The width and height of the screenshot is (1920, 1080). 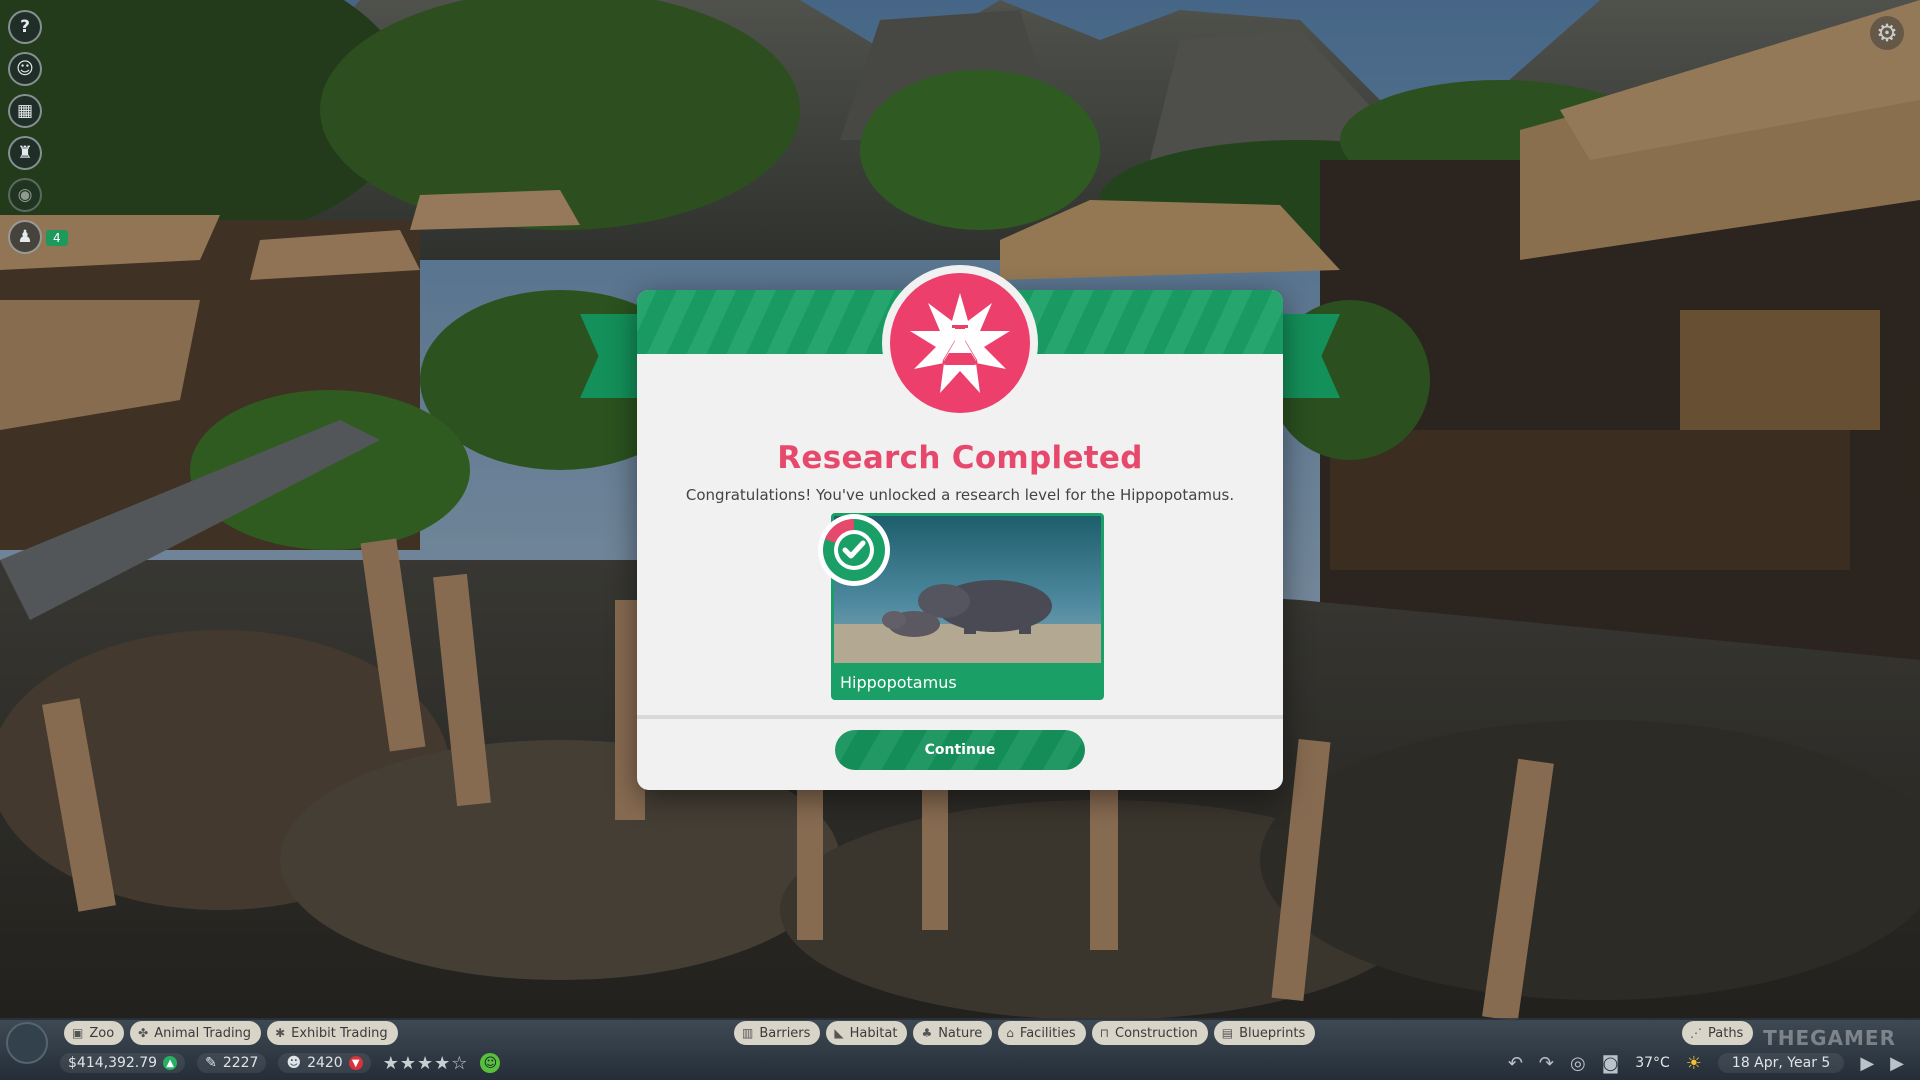 I want to click on tab-barriers: ▥ Barriers, so click(x=777, y=1033).